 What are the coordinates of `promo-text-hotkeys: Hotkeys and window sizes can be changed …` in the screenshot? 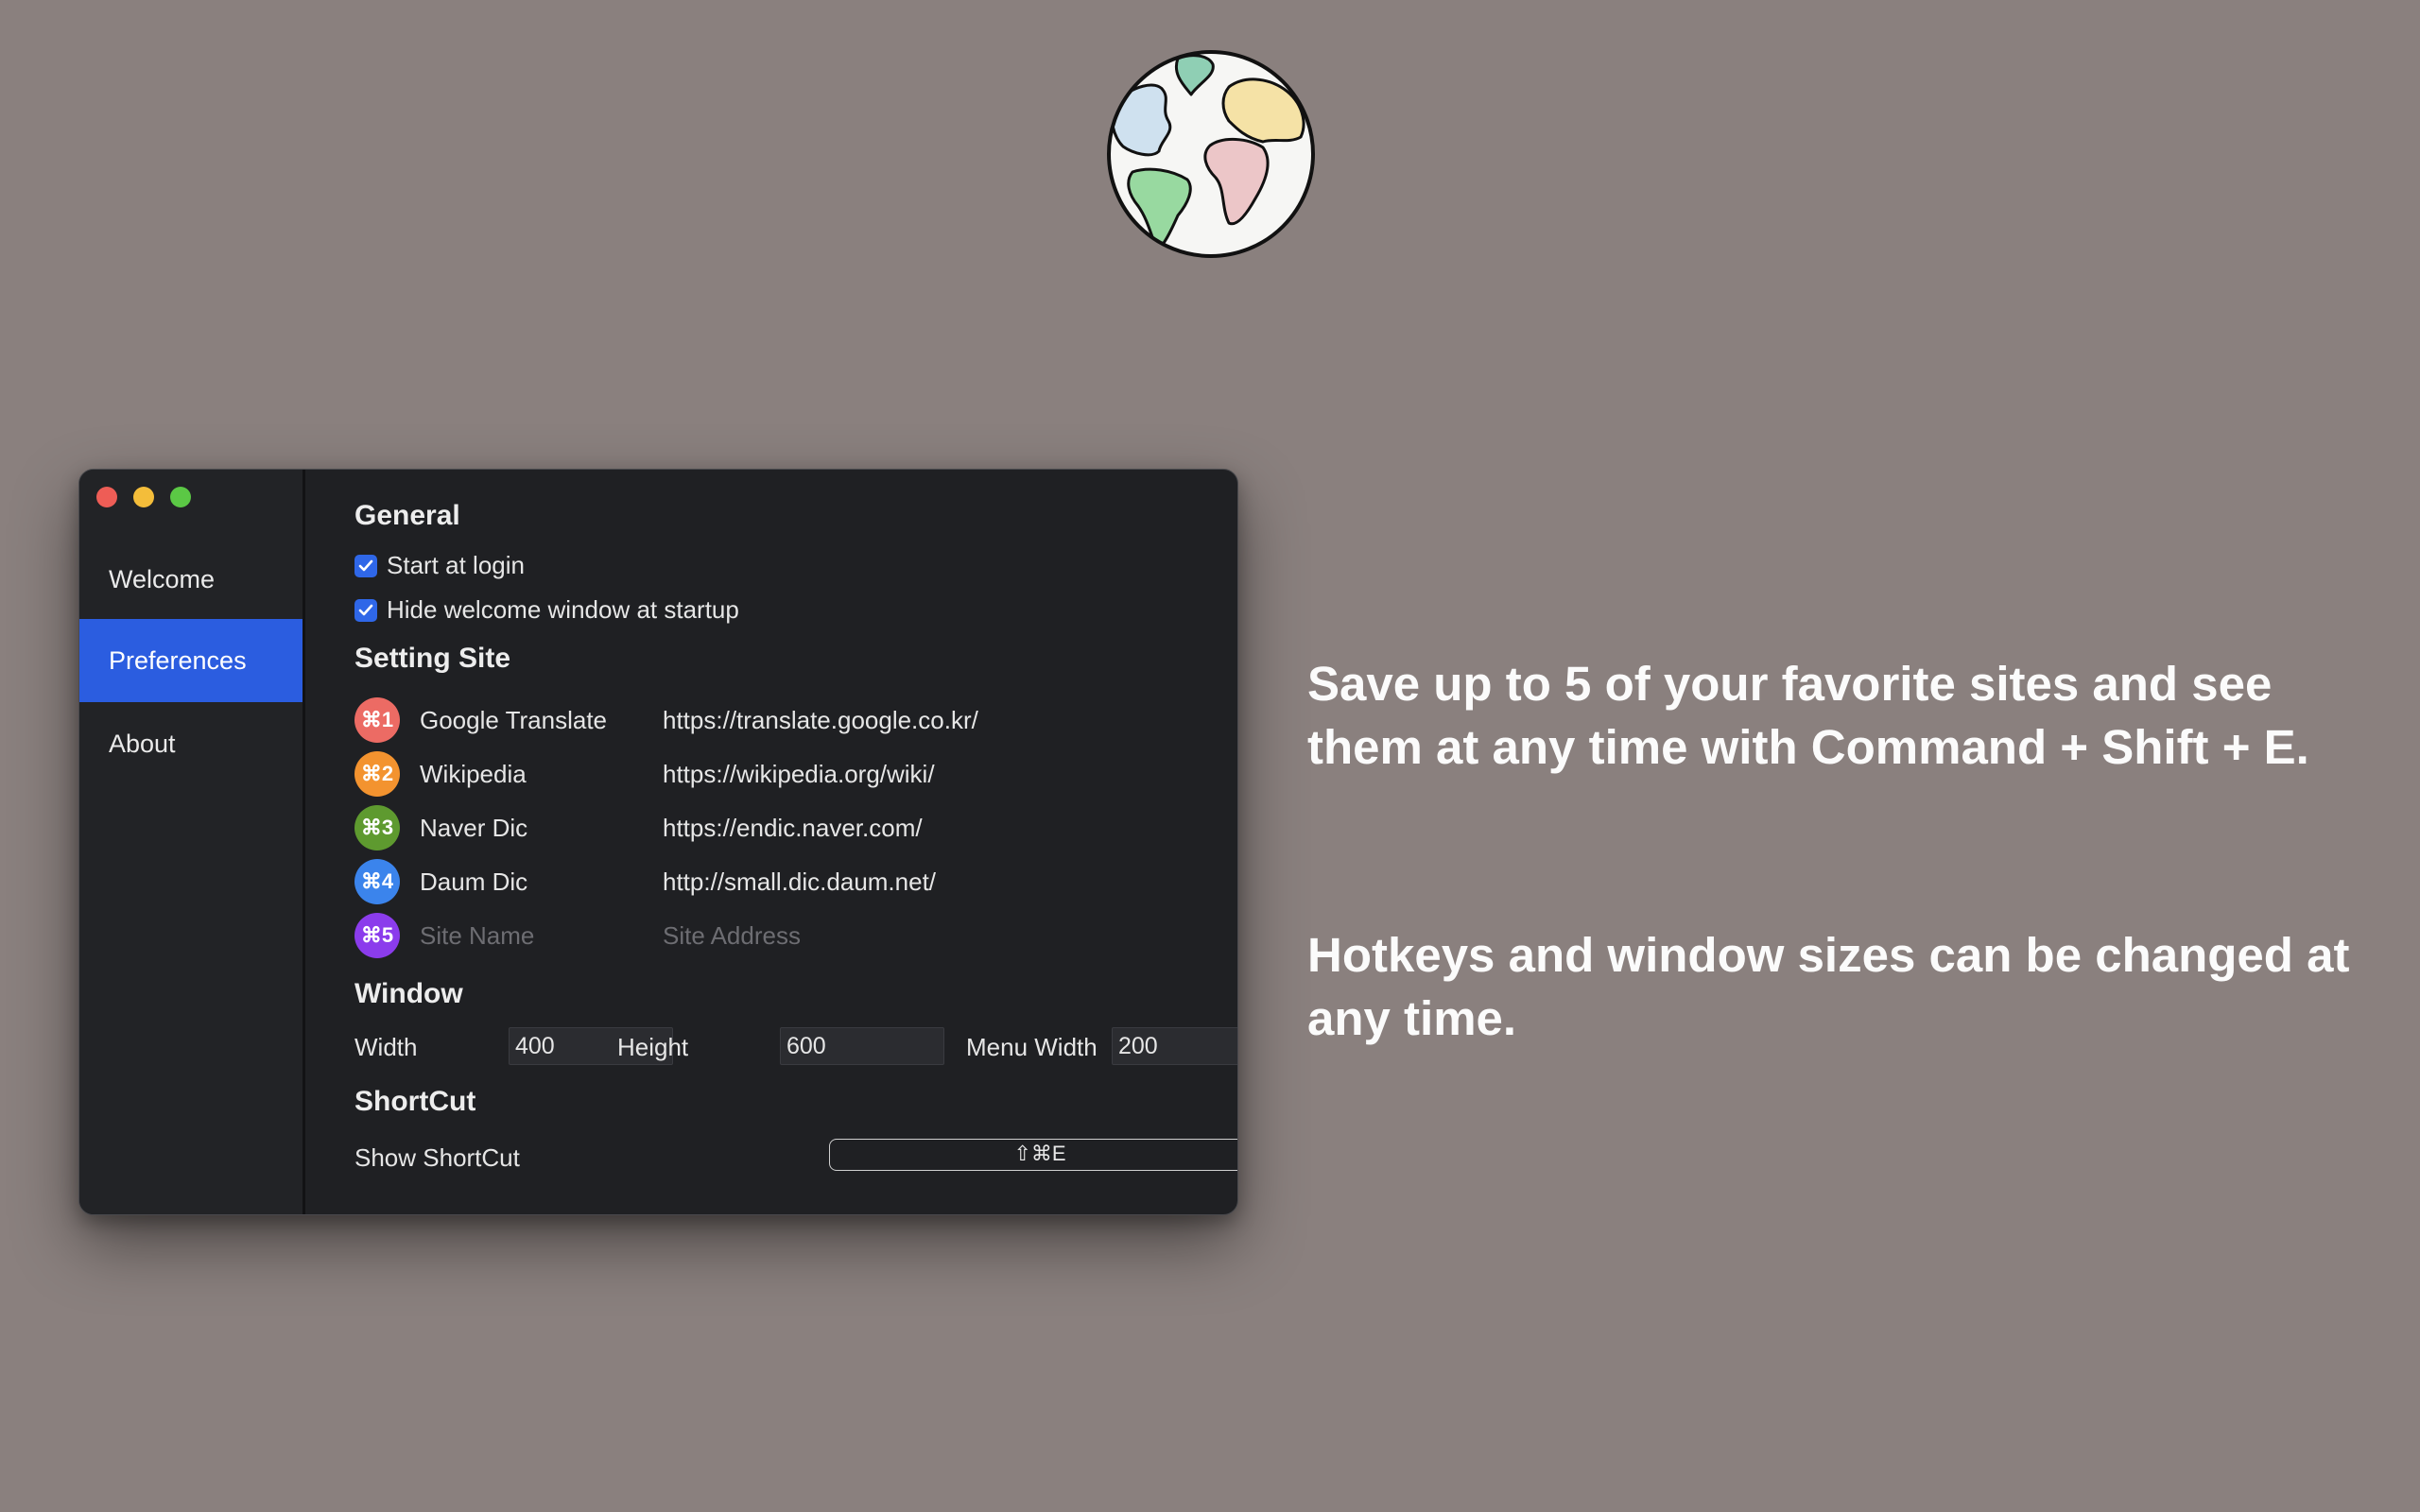 It's located at (1829, 986).